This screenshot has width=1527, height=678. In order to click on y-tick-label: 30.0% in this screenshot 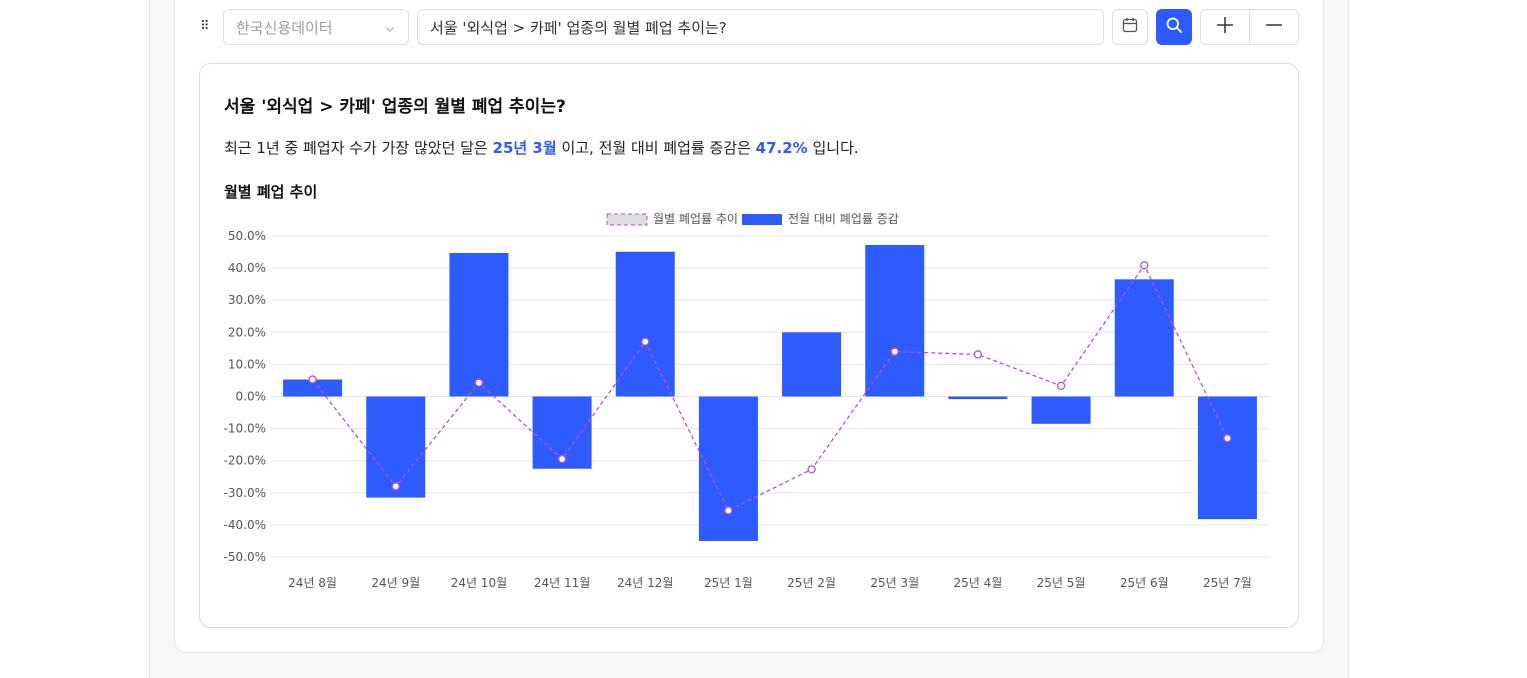, I will do `click(247, 300)`.